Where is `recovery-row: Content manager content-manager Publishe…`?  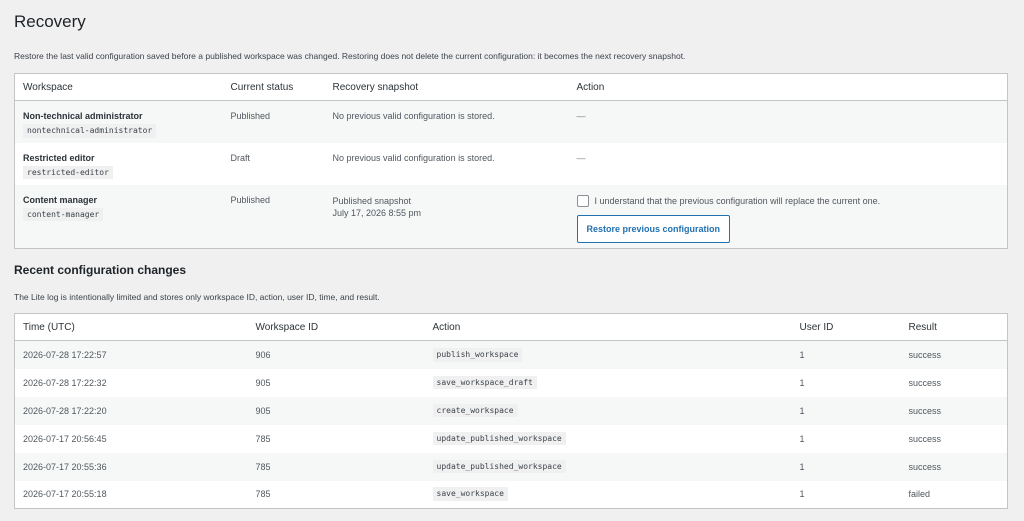
recovery-row: Content manager content-manager Publishe… is located at coordinates (511, 216).